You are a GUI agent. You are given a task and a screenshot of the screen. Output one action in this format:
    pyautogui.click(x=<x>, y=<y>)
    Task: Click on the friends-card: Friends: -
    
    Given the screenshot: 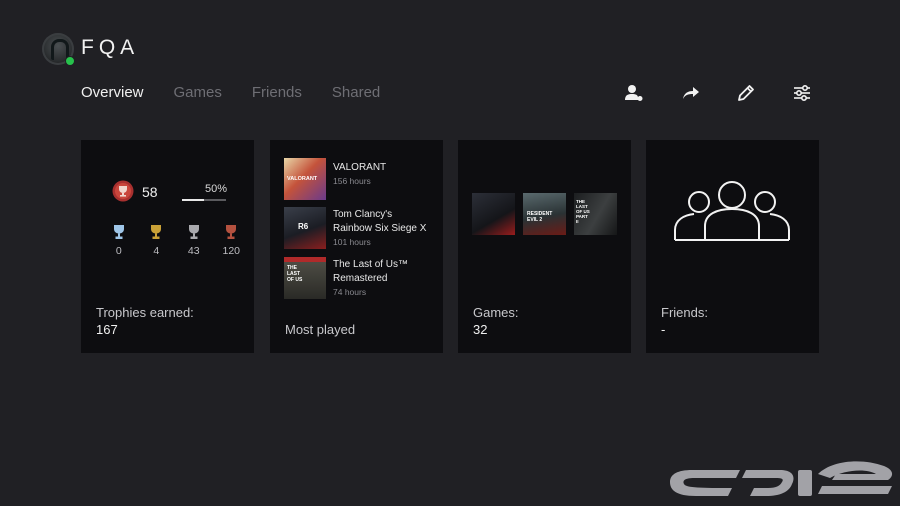 What is the action you would take?
    pyautogui.click(x=732, y=246)
    